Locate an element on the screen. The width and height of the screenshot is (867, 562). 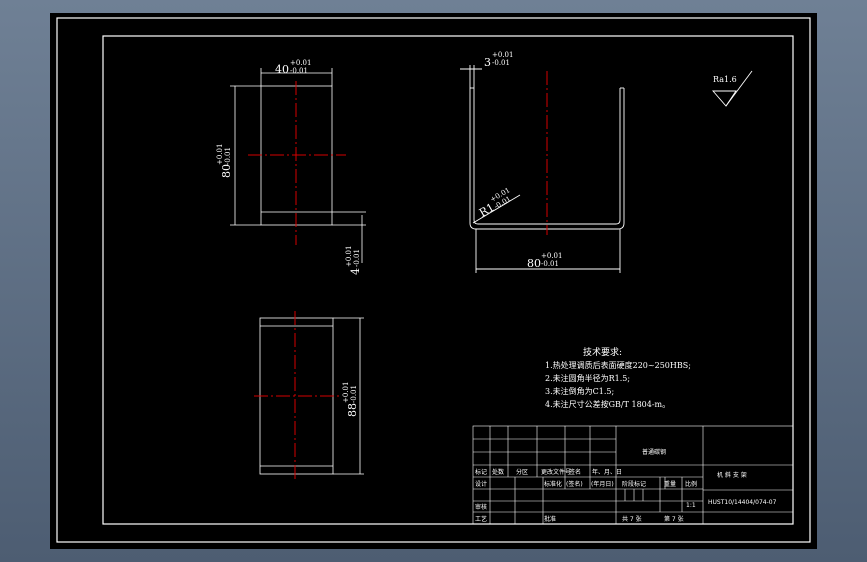
tb-weight: 重量 is located at coordinates (670, 484).